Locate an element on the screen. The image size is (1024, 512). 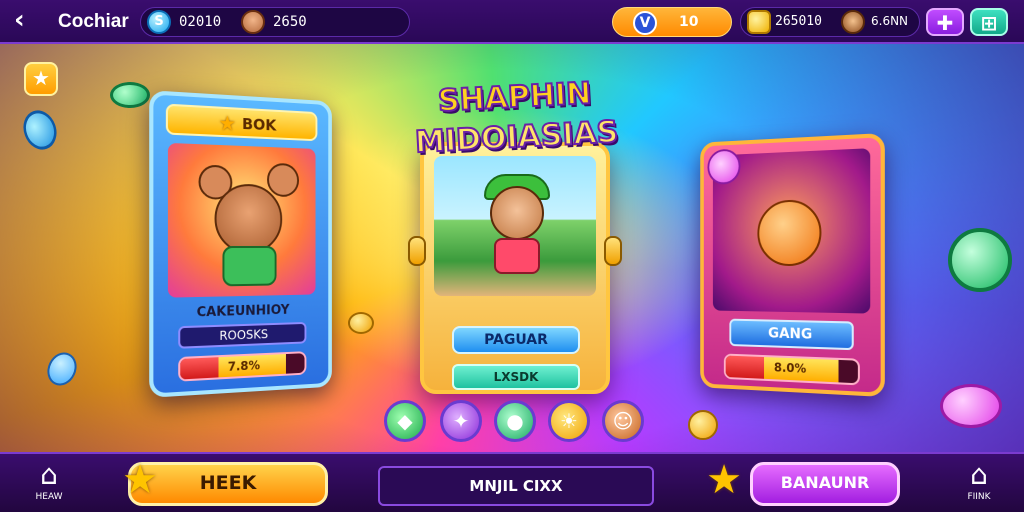
currency-pill: S 02010 2650 is located at coordinates (275, 22).